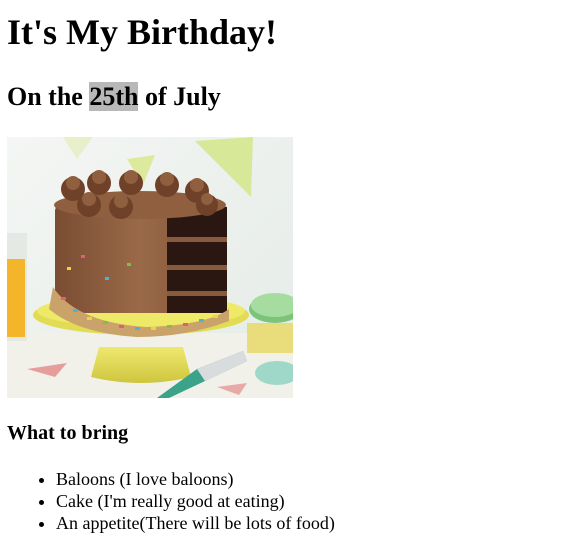 This screenshot has width=584, height=541. I want to click on birthday-date-heading: On the 25th of July, so click(114, 97).